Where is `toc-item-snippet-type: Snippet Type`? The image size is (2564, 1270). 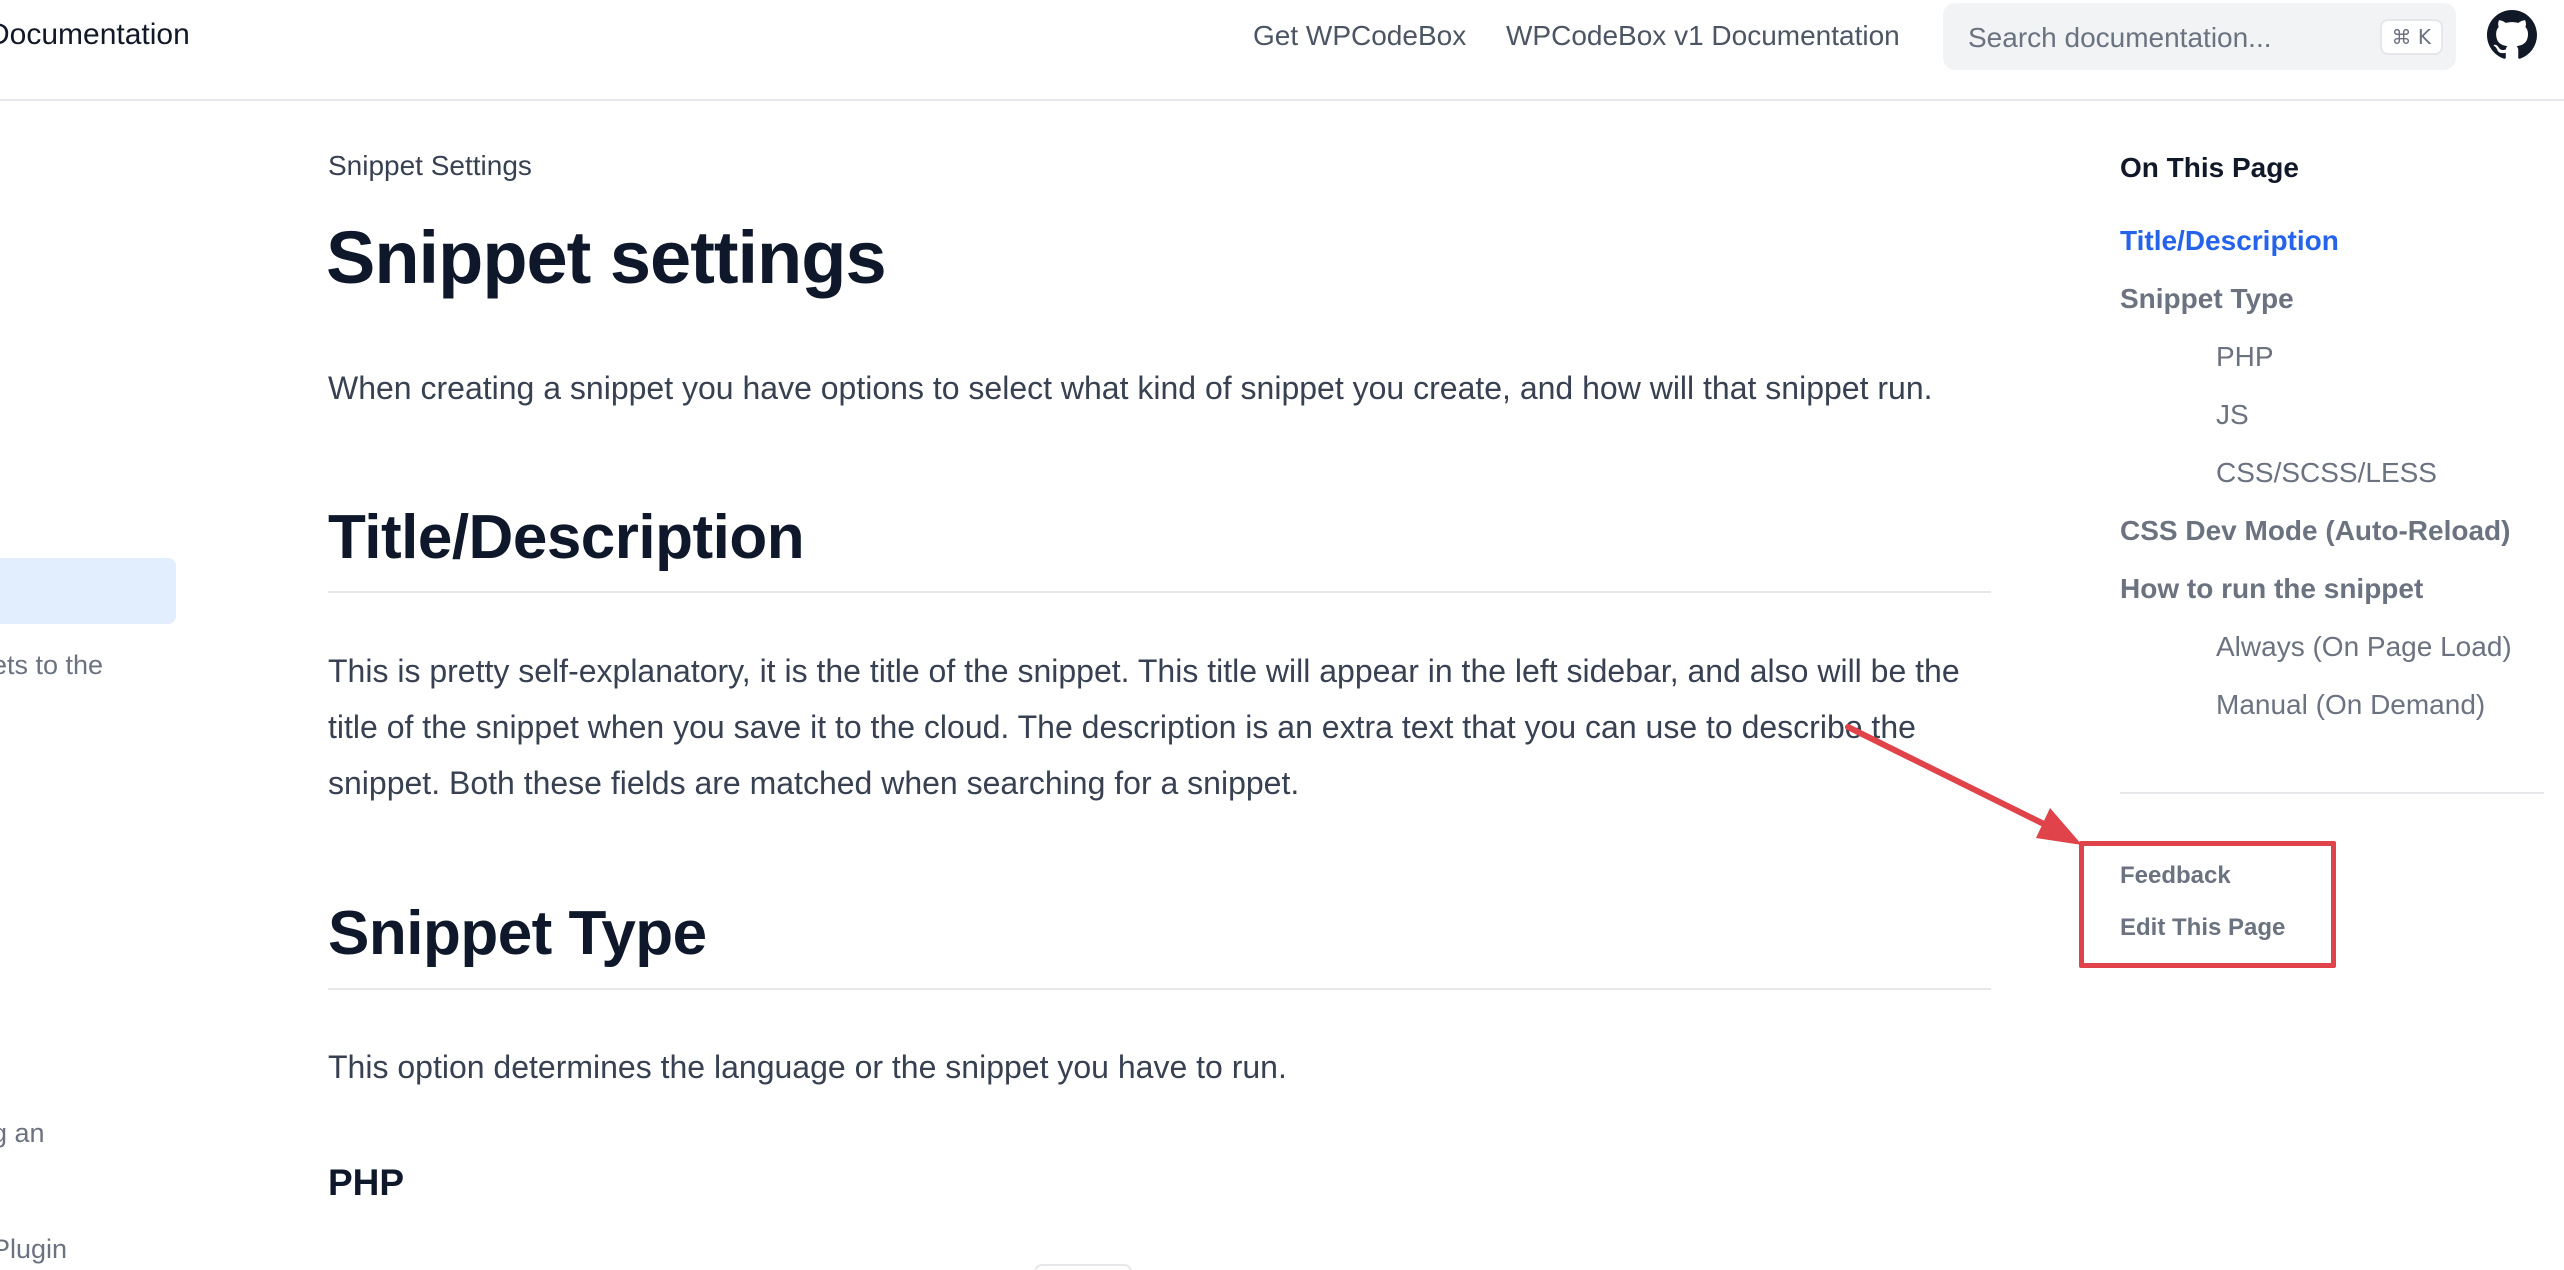 toc-item-snippet-type: Snippet Type is located at coordinates (2207, 299).